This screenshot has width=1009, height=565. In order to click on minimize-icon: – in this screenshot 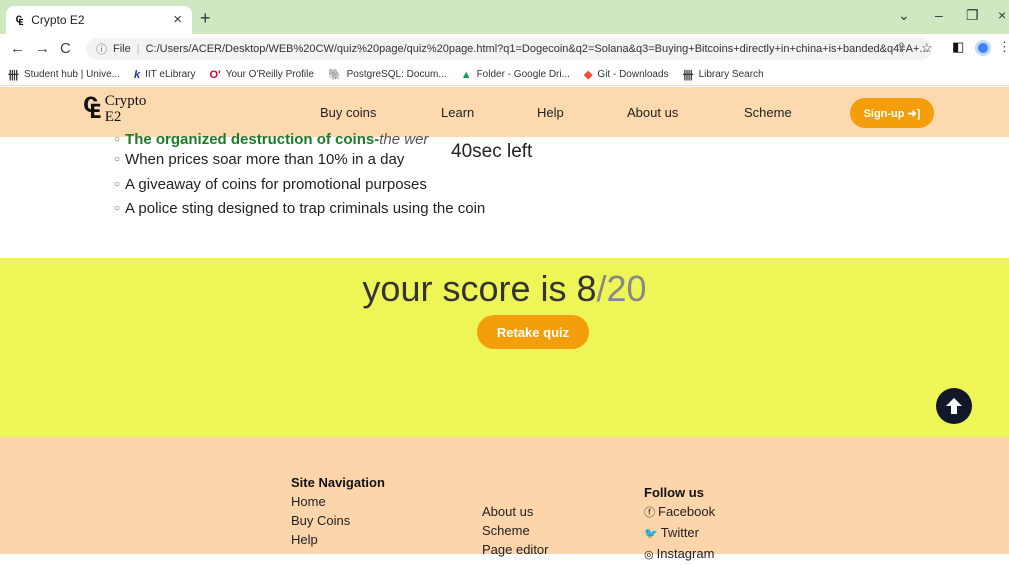, I will do `click(939, 15)`.